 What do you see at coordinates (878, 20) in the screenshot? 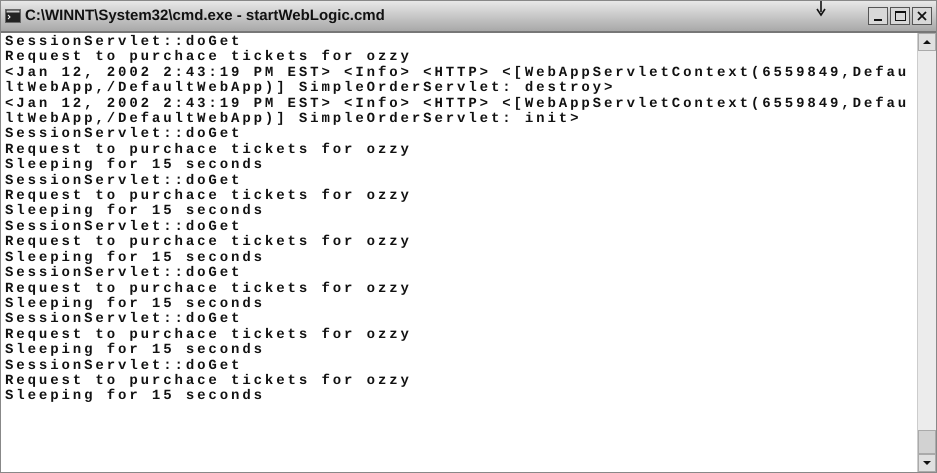
I see `minimize-icon` at bounding box center [878, 20].